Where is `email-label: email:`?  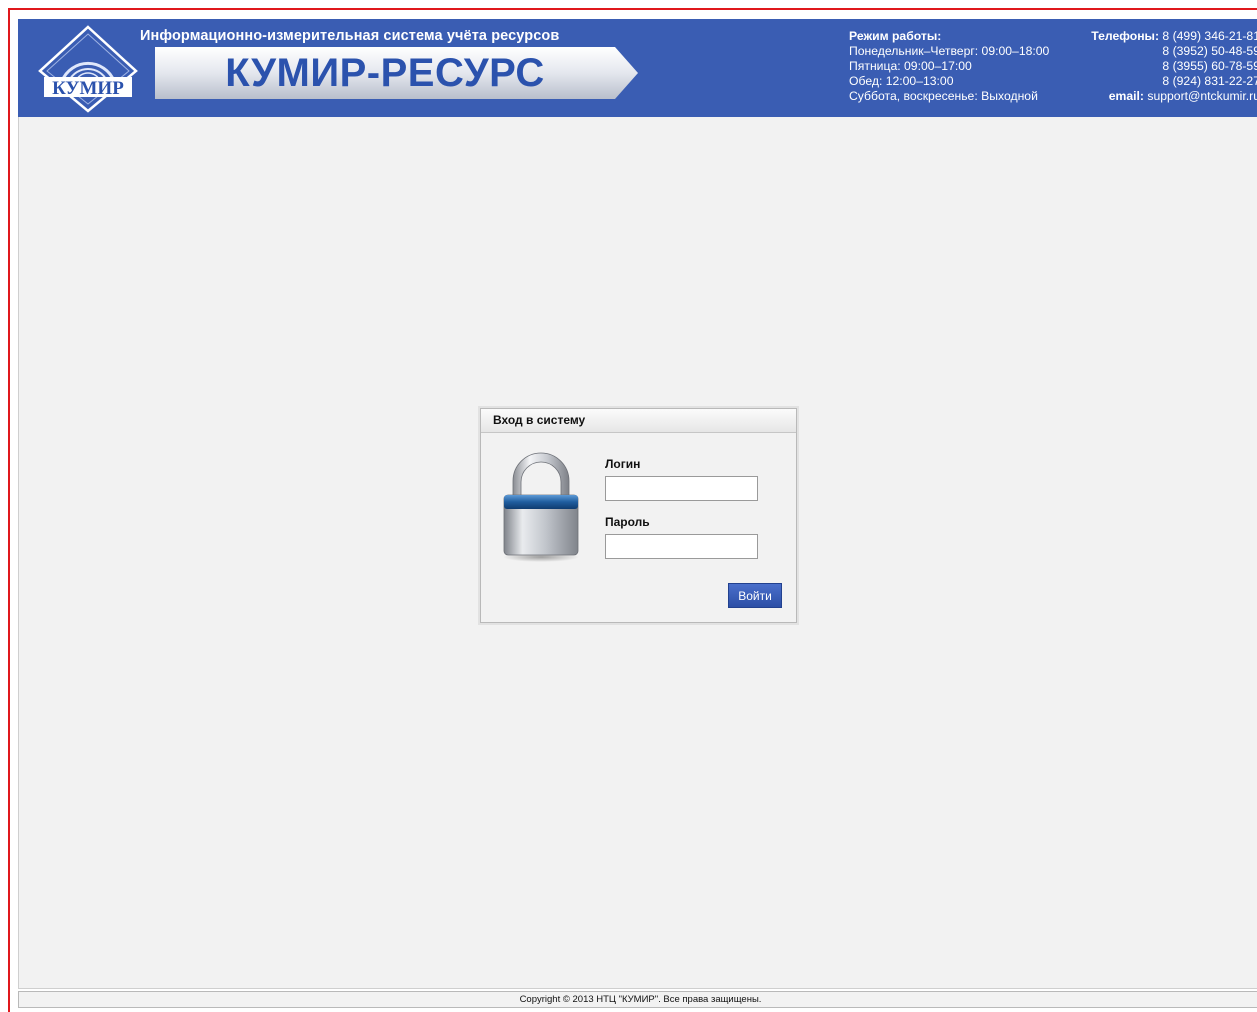 email-label: email: is located at coordinates (1126, 96).